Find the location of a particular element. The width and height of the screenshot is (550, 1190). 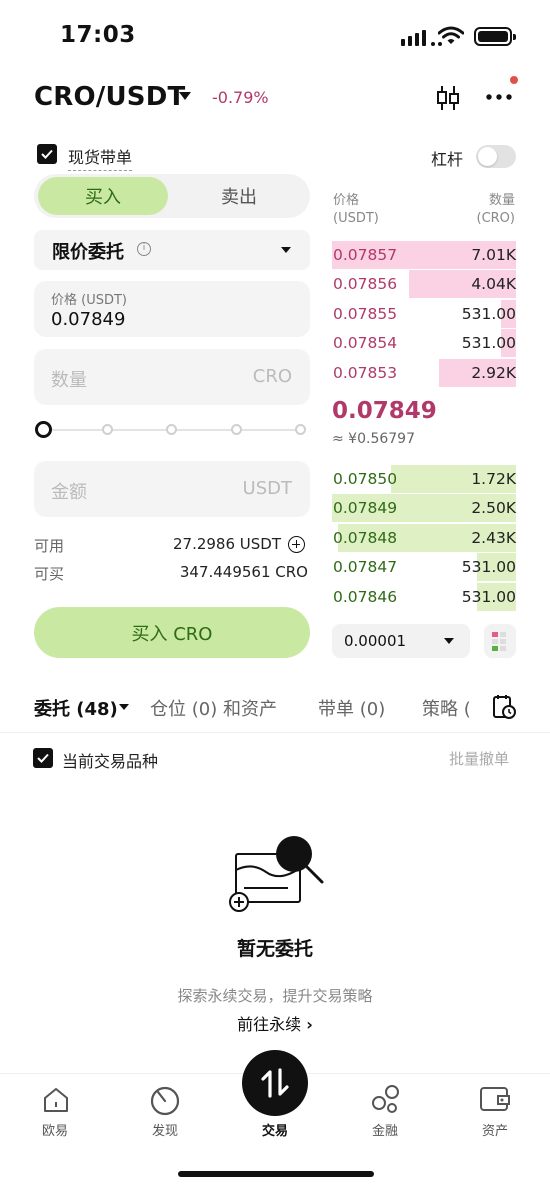

ask-row: 0.07857 7.01K is located at coordinates (424, 255).